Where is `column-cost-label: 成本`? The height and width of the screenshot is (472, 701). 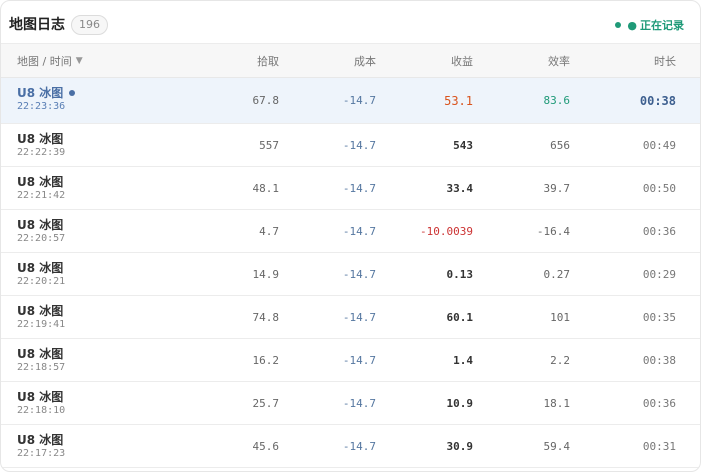 column-cost-label: 成本 is located at coordinates (365, 61).